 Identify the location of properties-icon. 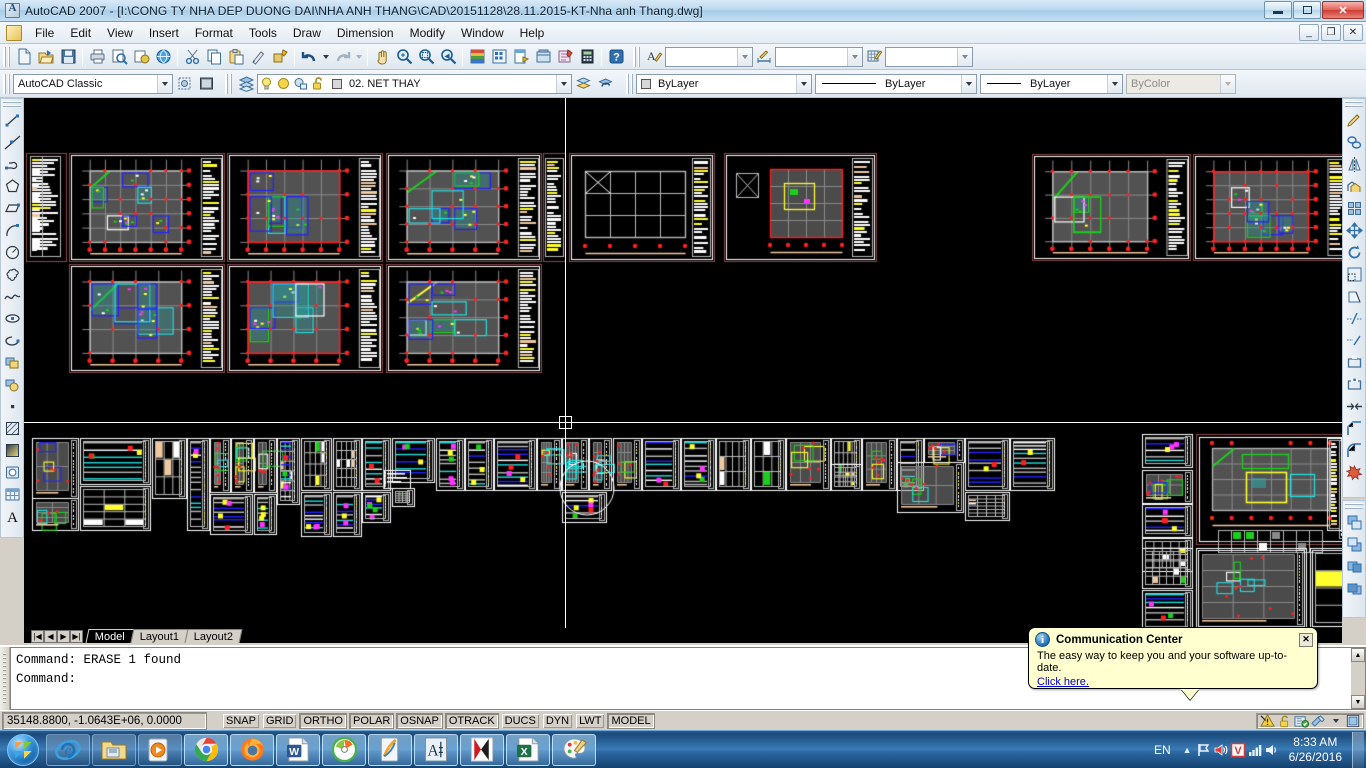
(477, 57).